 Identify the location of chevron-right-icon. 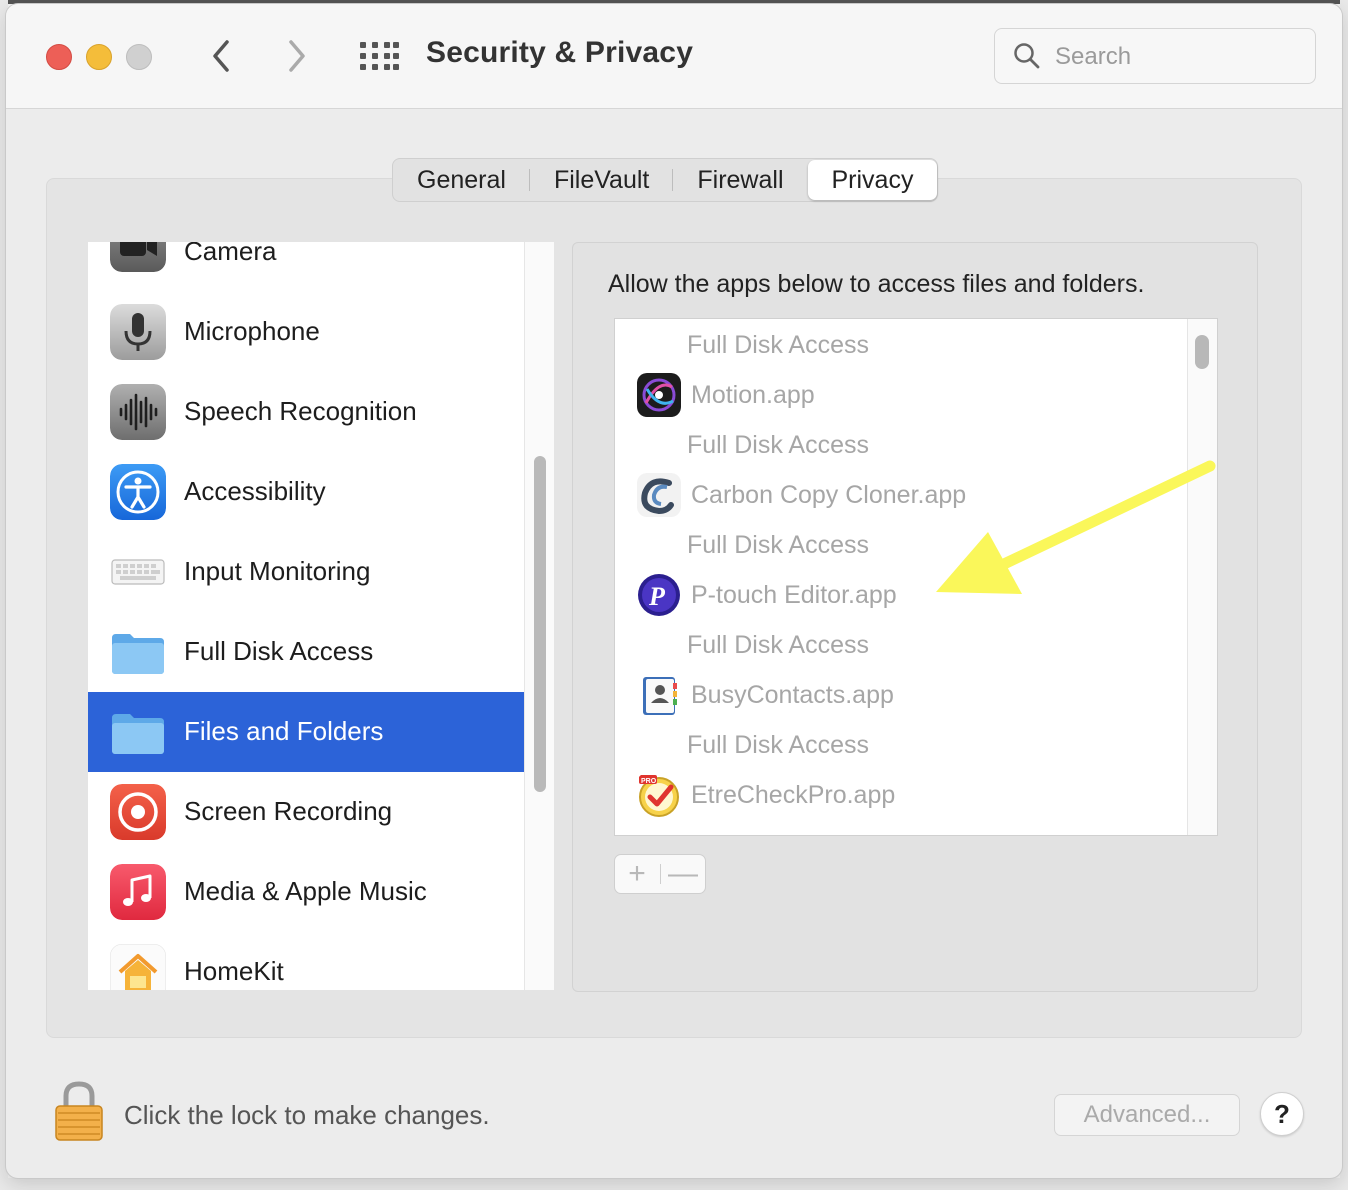
(297, 56).